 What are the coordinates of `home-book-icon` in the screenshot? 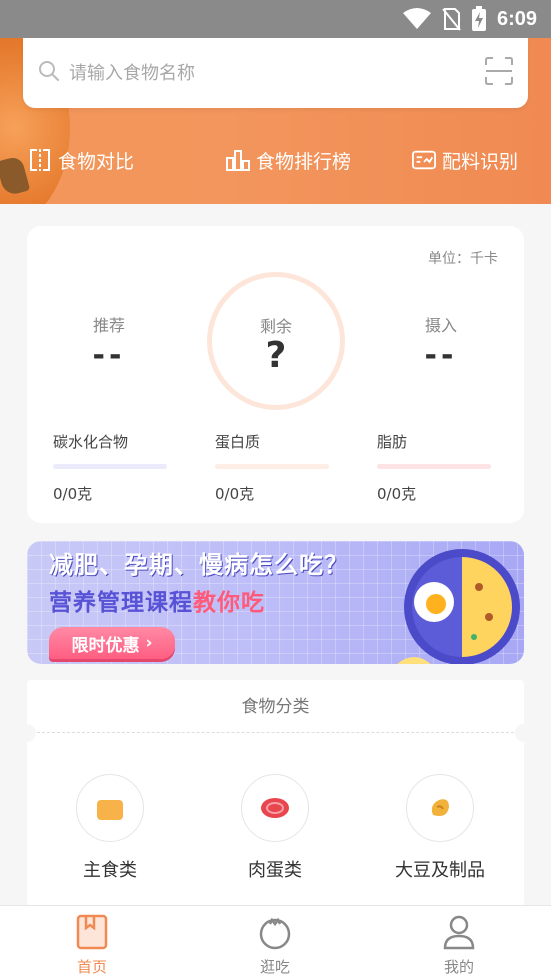 It's located at (92, 932).